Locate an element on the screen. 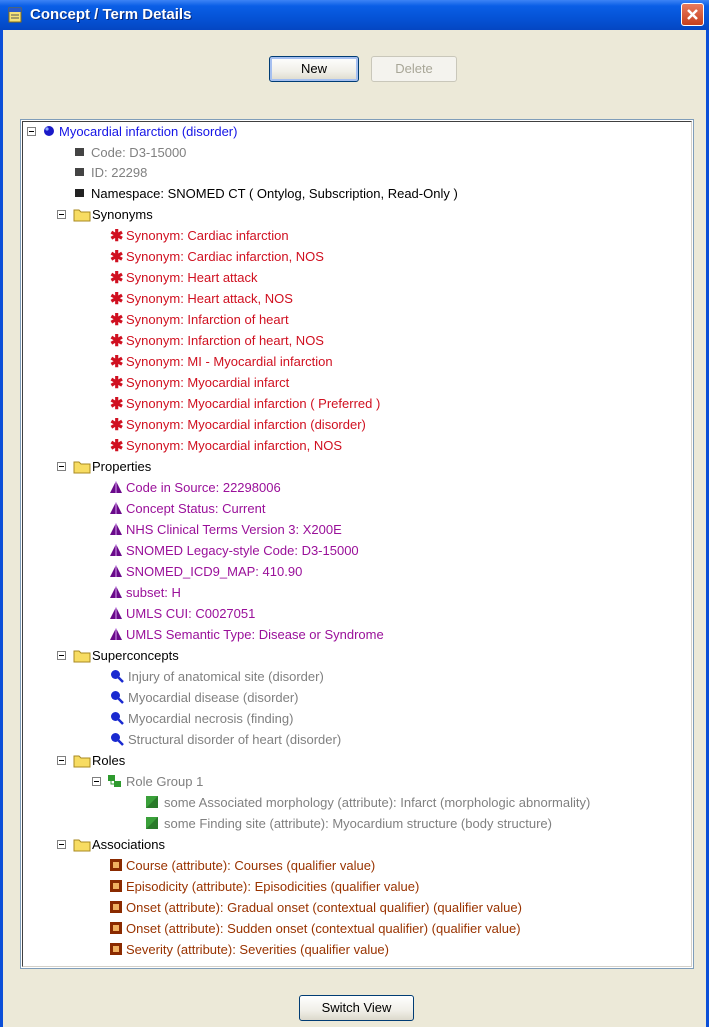 The height and width of the screenshot is (1027, 709). window-title: Concept / Term Details is located at coordinates (111, 14).